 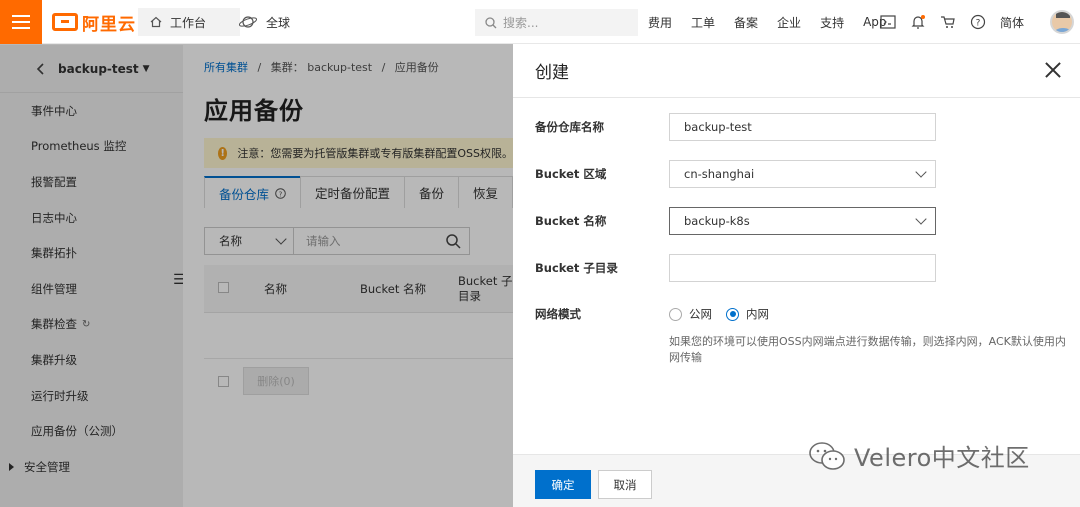 I want to click on network-mode-radio-group: 公网 内网, so click(x=719, y=314).